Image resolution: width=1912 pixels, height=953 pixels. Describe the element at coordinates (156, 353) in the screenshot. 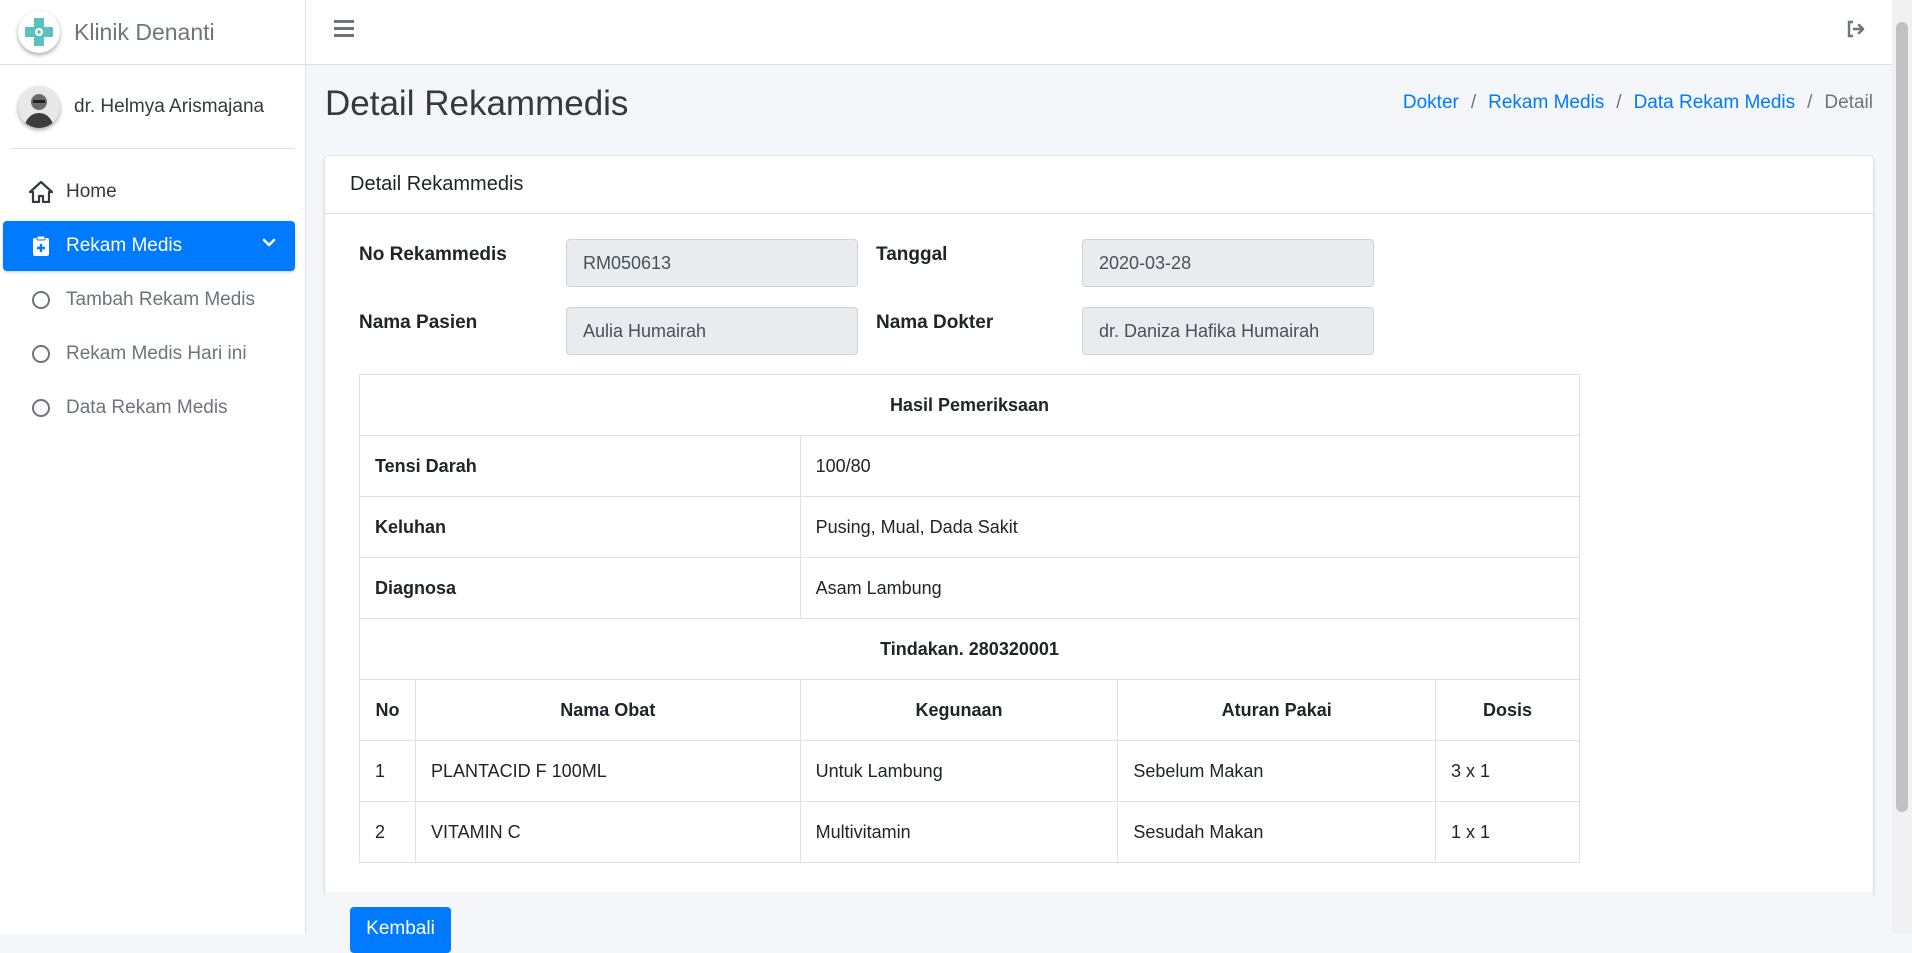

I see `sidebar-item-label: Rekam Medis Hari ini` at that location.